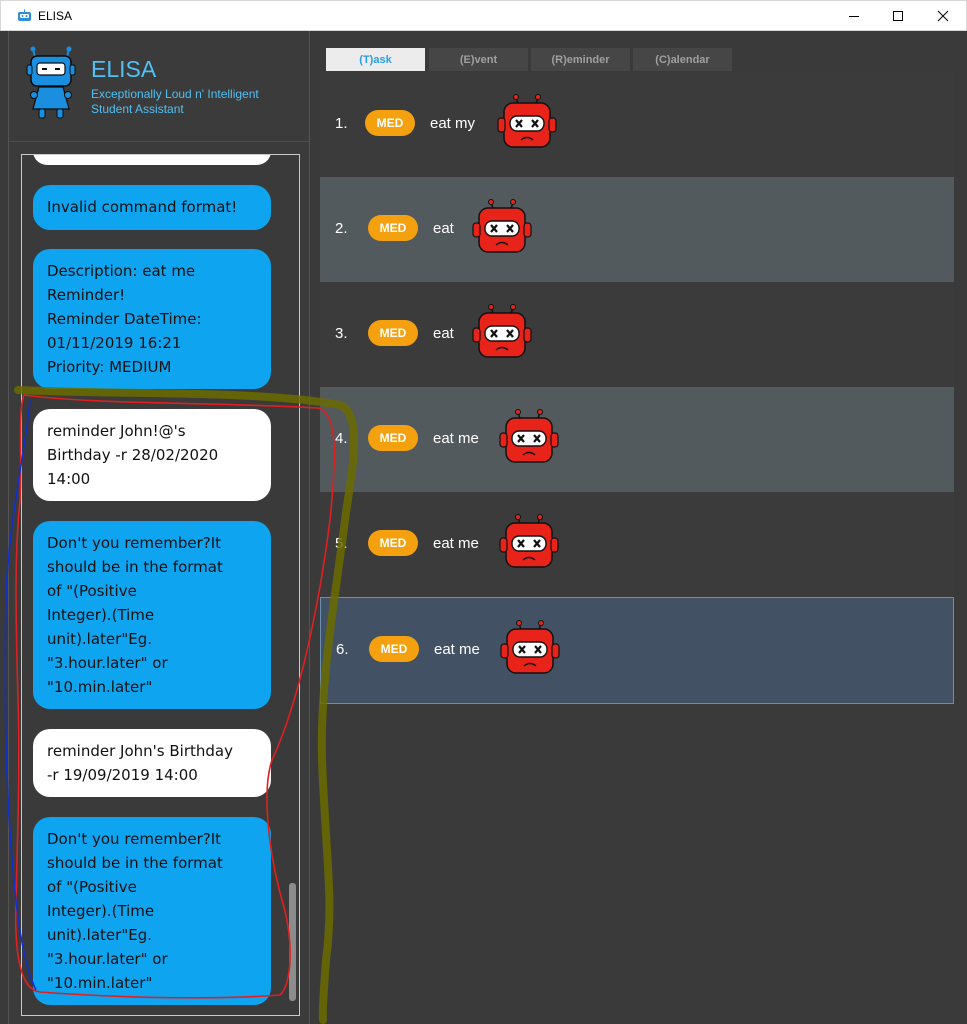 The width and height of the screenshot is (967, 1024). I want to click on chat-scrollbar-thumb, so click(292, 942).